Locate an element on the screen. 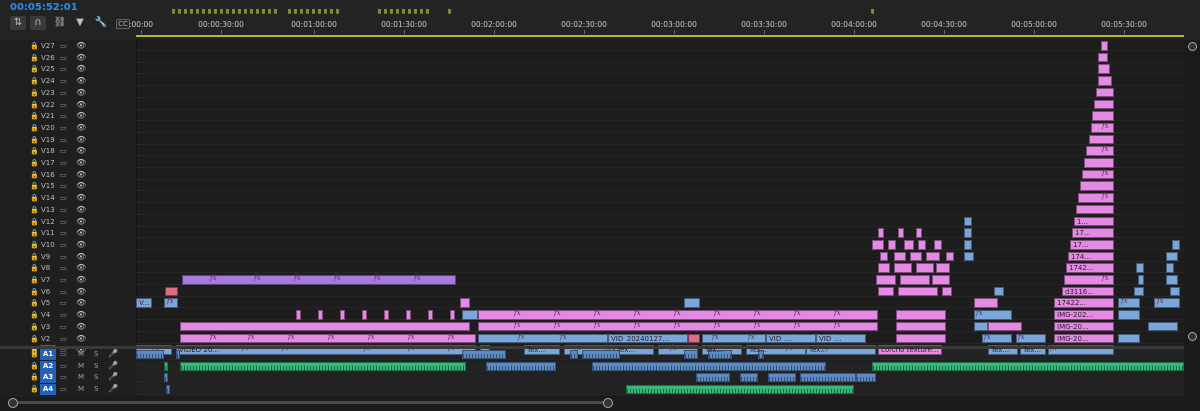 Image resolution: width=1200 pixels, height=411 pixels. video-track-header: 🔒 V11 ▭ 👁 is located at coordinates (68, 233).